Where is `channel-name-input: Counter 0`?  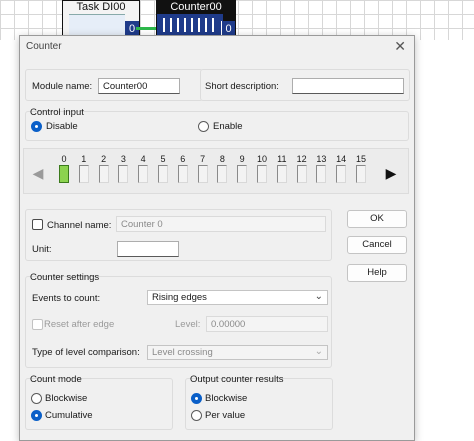 channel-name-input: Counter 0 is located at coordinates (221, 224).